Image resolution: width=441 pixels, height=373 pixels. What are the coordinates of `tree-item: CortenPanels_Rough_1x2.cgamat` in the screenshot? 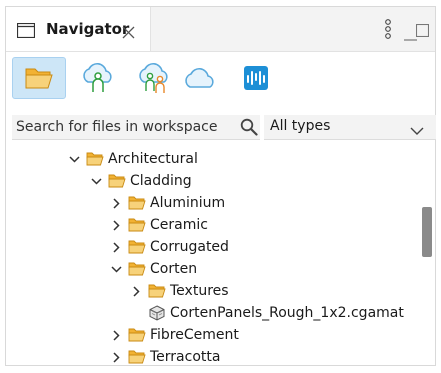 It's located at (267, 313).